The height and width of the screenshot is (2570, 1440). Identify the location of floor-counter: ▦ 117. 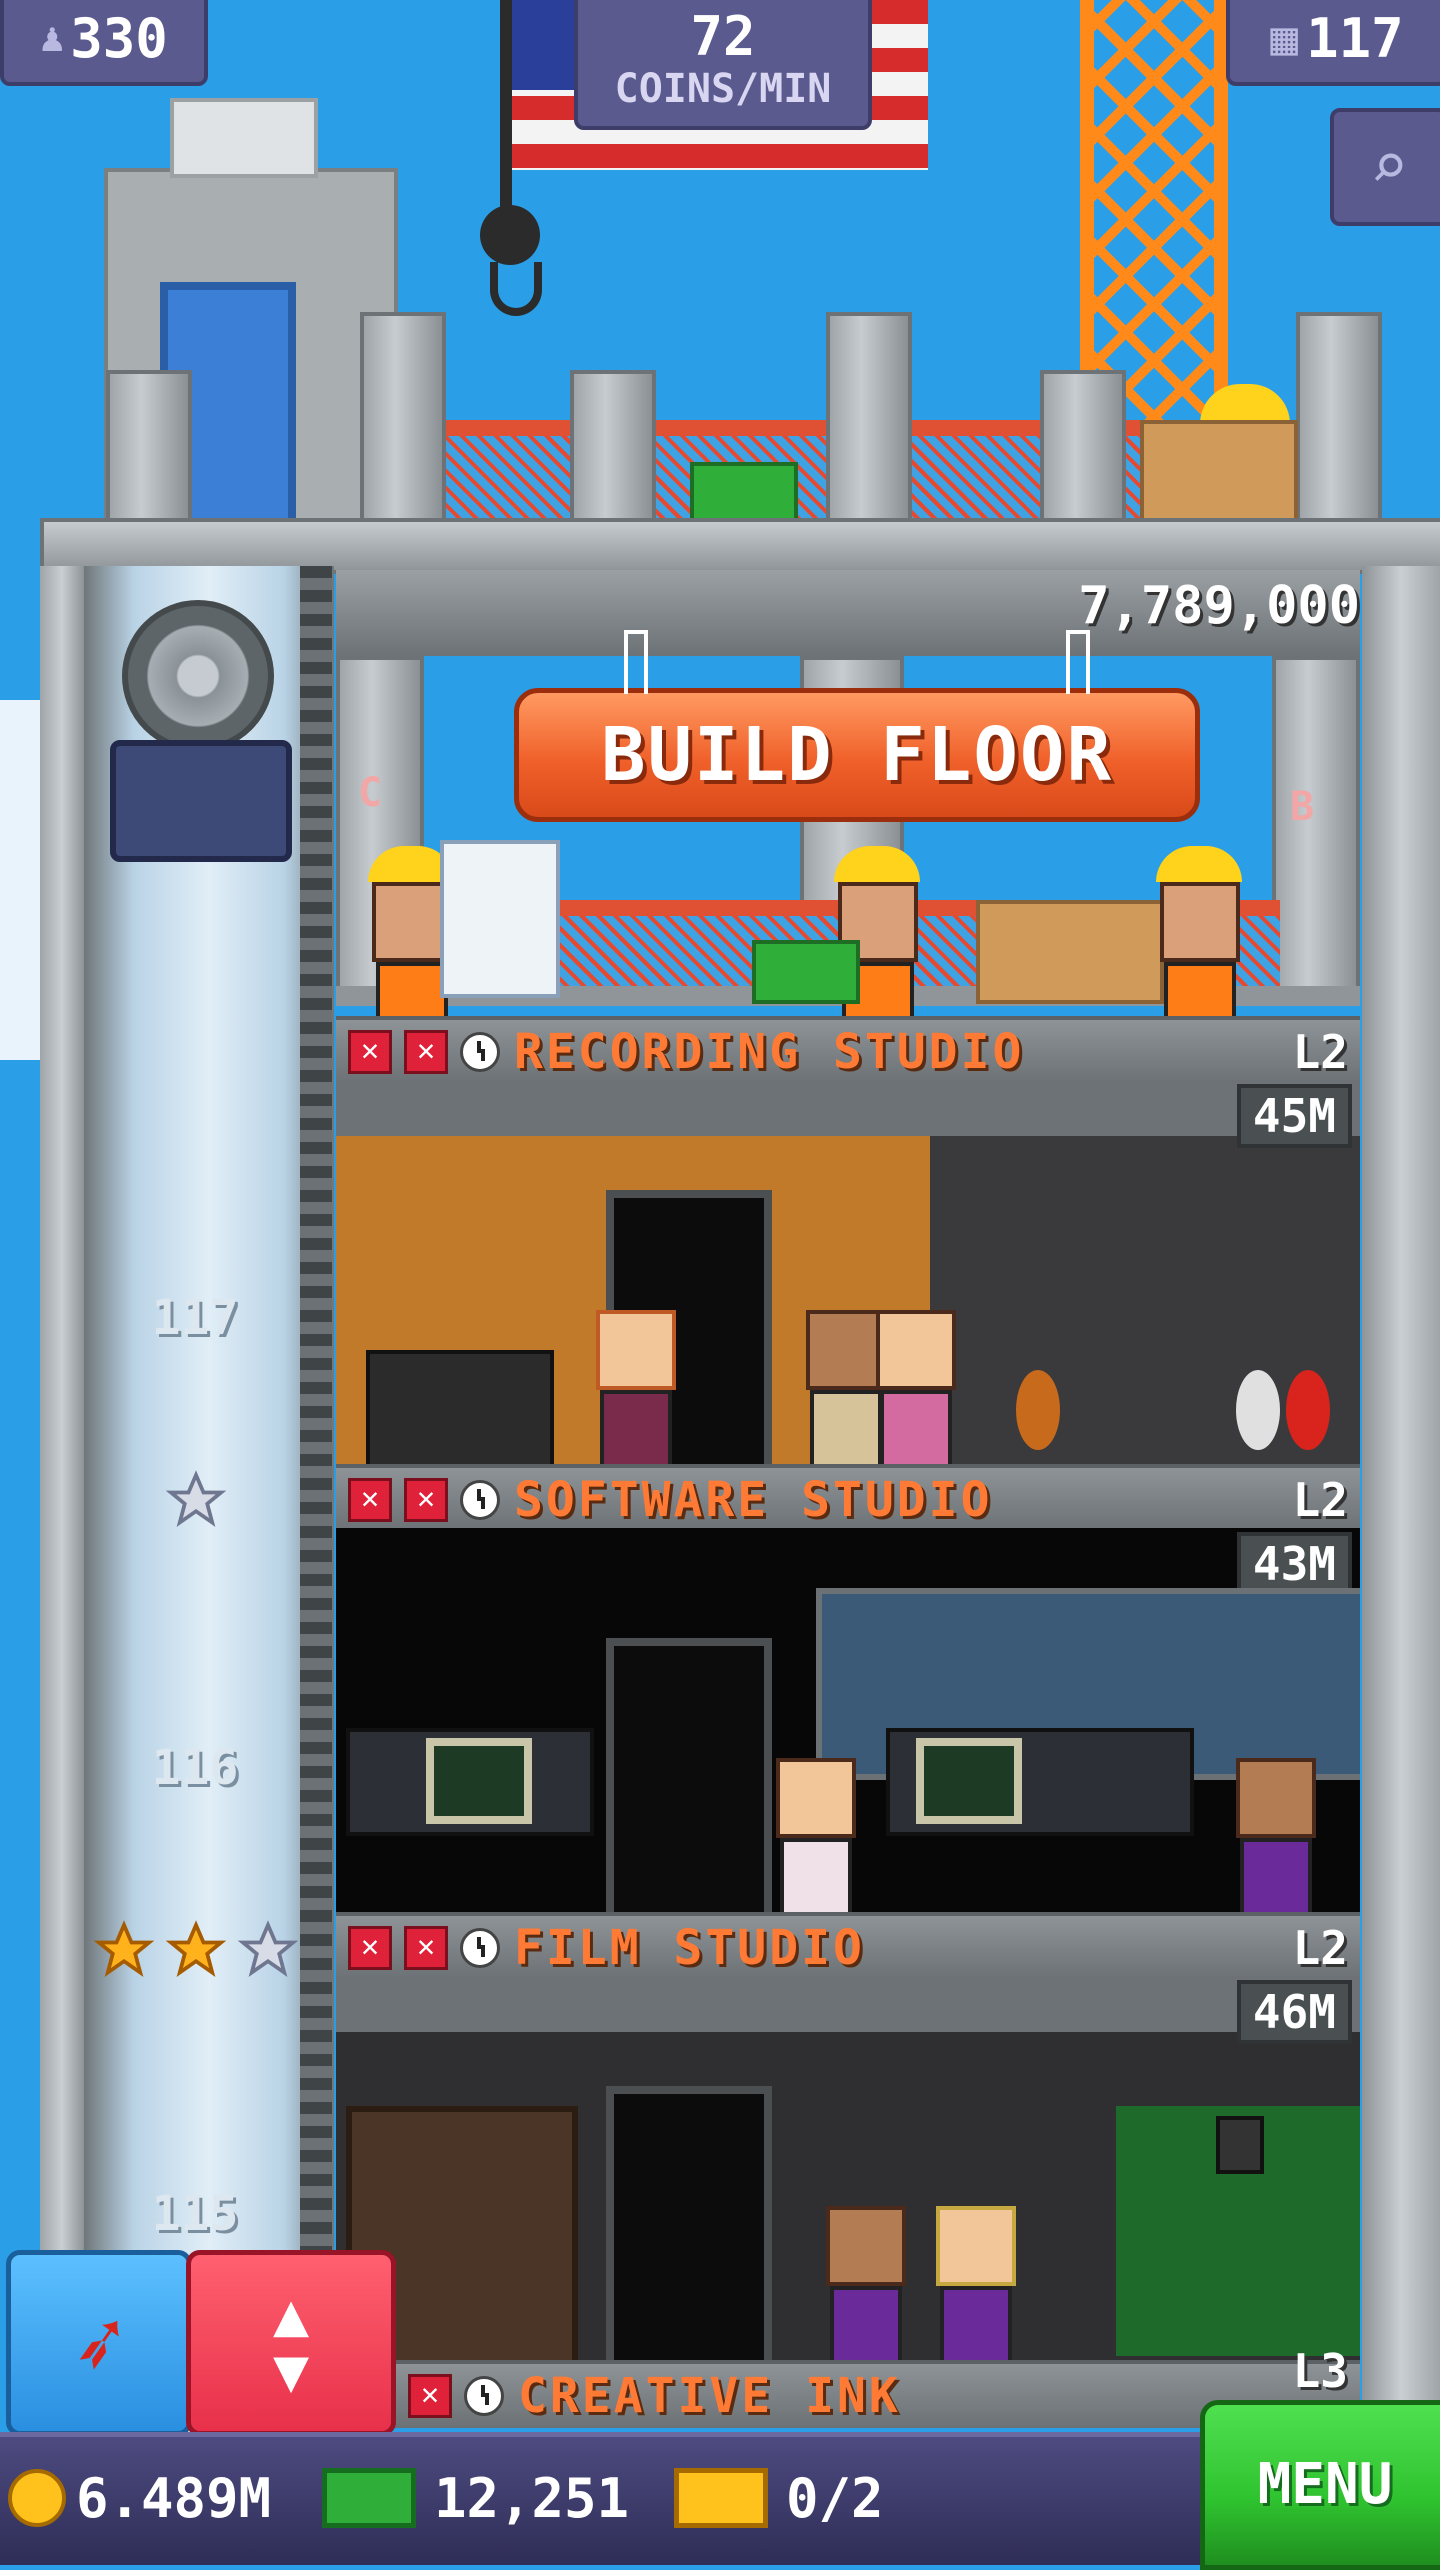
(1333, 43).